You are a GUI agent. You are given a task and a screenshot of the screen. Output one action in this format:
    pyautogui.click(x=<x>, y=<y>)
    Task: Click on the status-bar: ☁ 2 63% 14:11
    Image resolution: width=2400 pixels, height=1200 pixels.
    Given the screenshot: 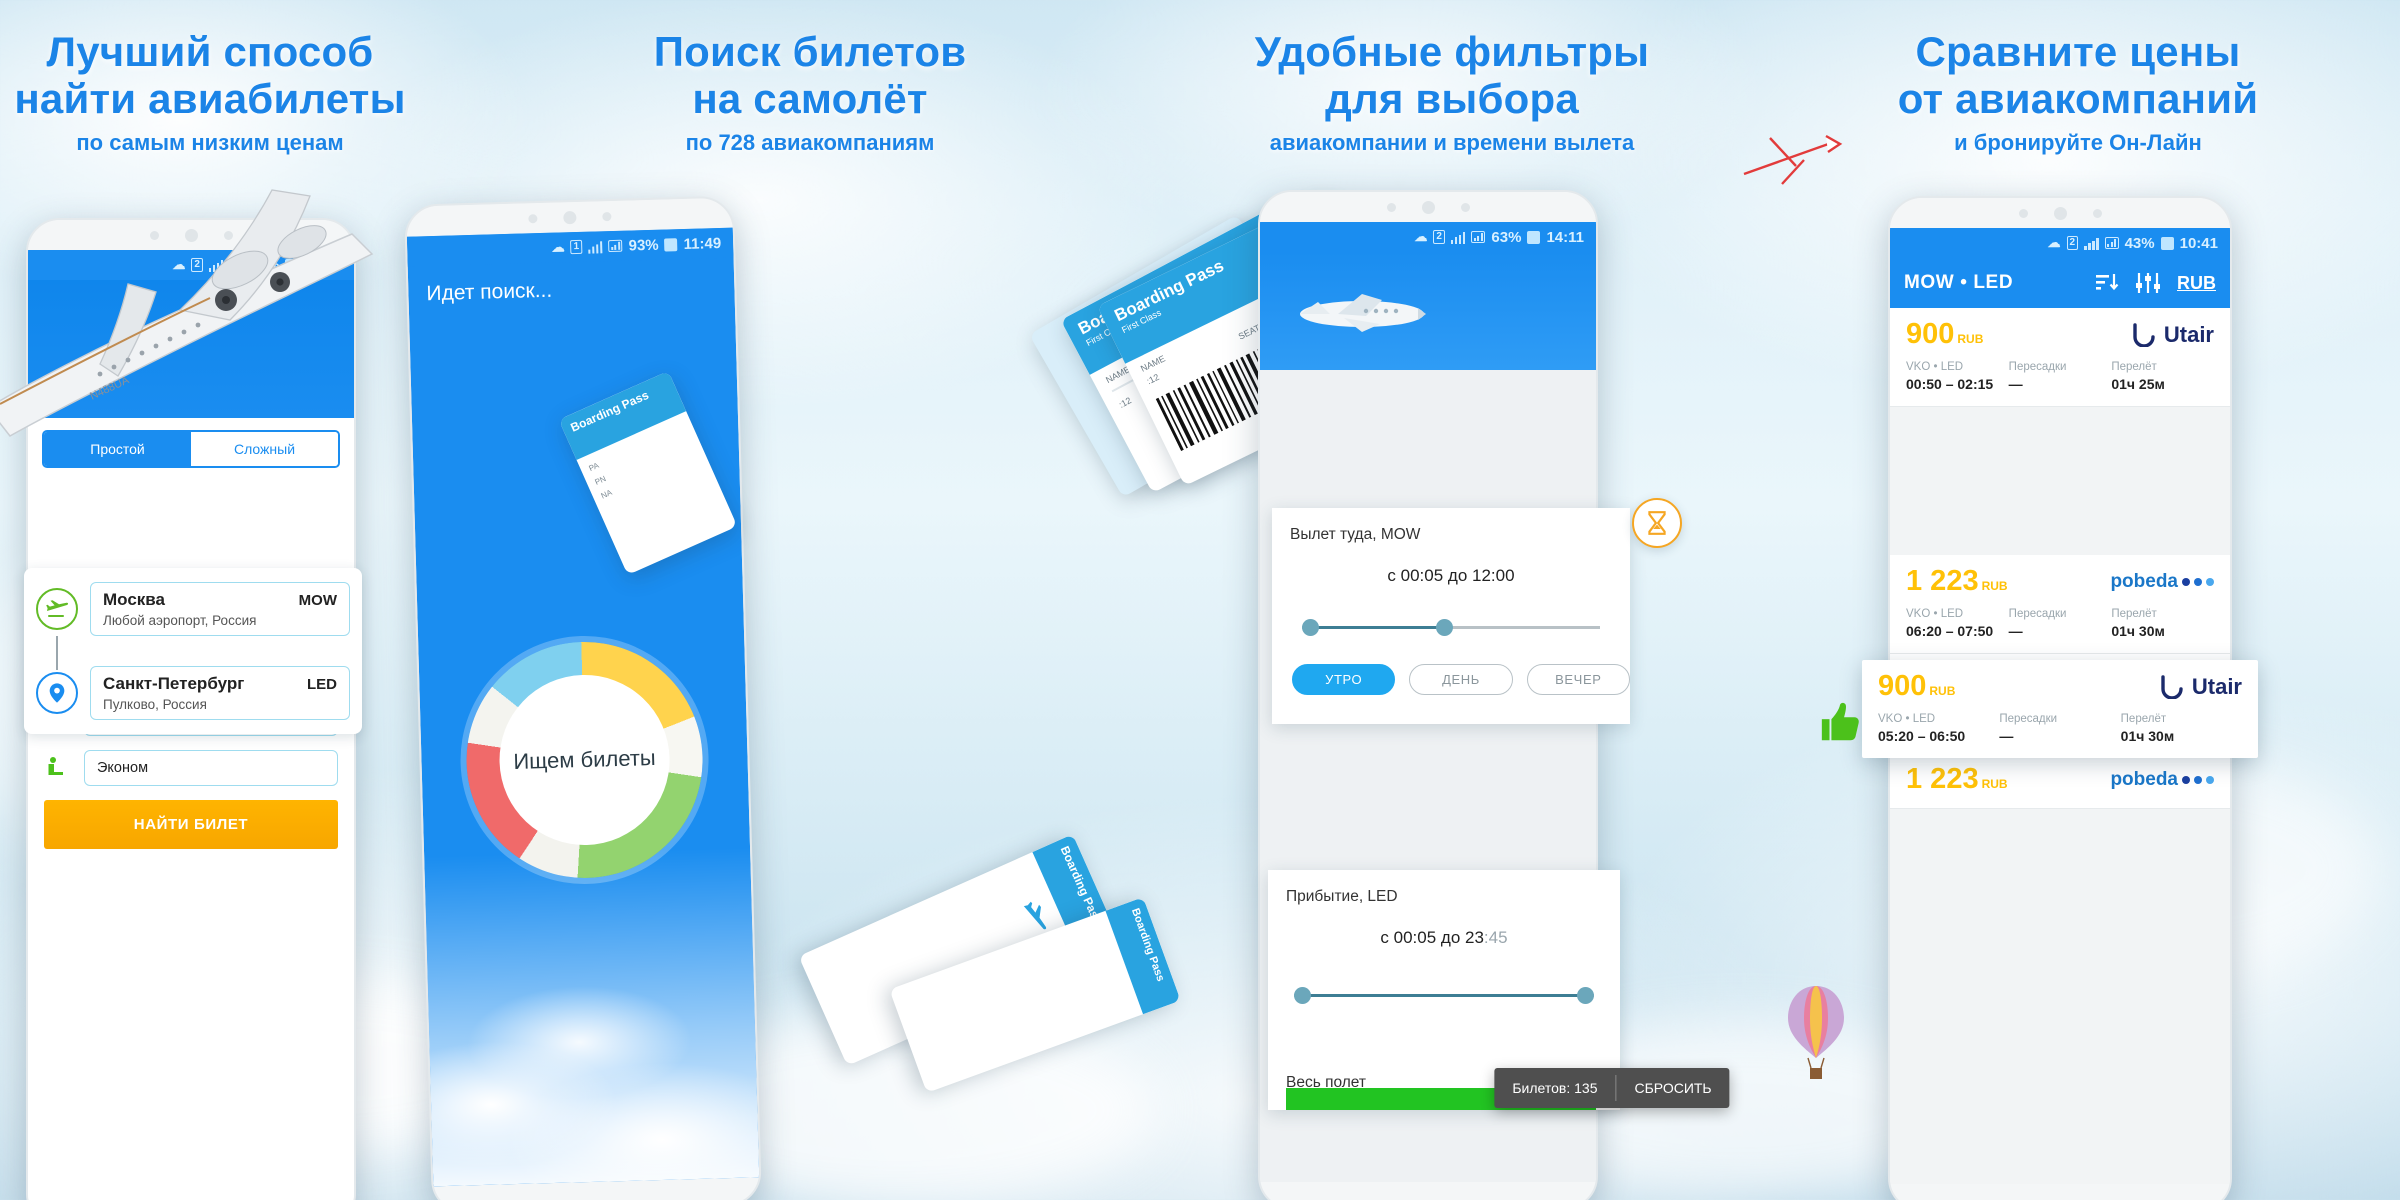 What is the action you would take?
    pyautogui.click(x=1428, y=237)
    